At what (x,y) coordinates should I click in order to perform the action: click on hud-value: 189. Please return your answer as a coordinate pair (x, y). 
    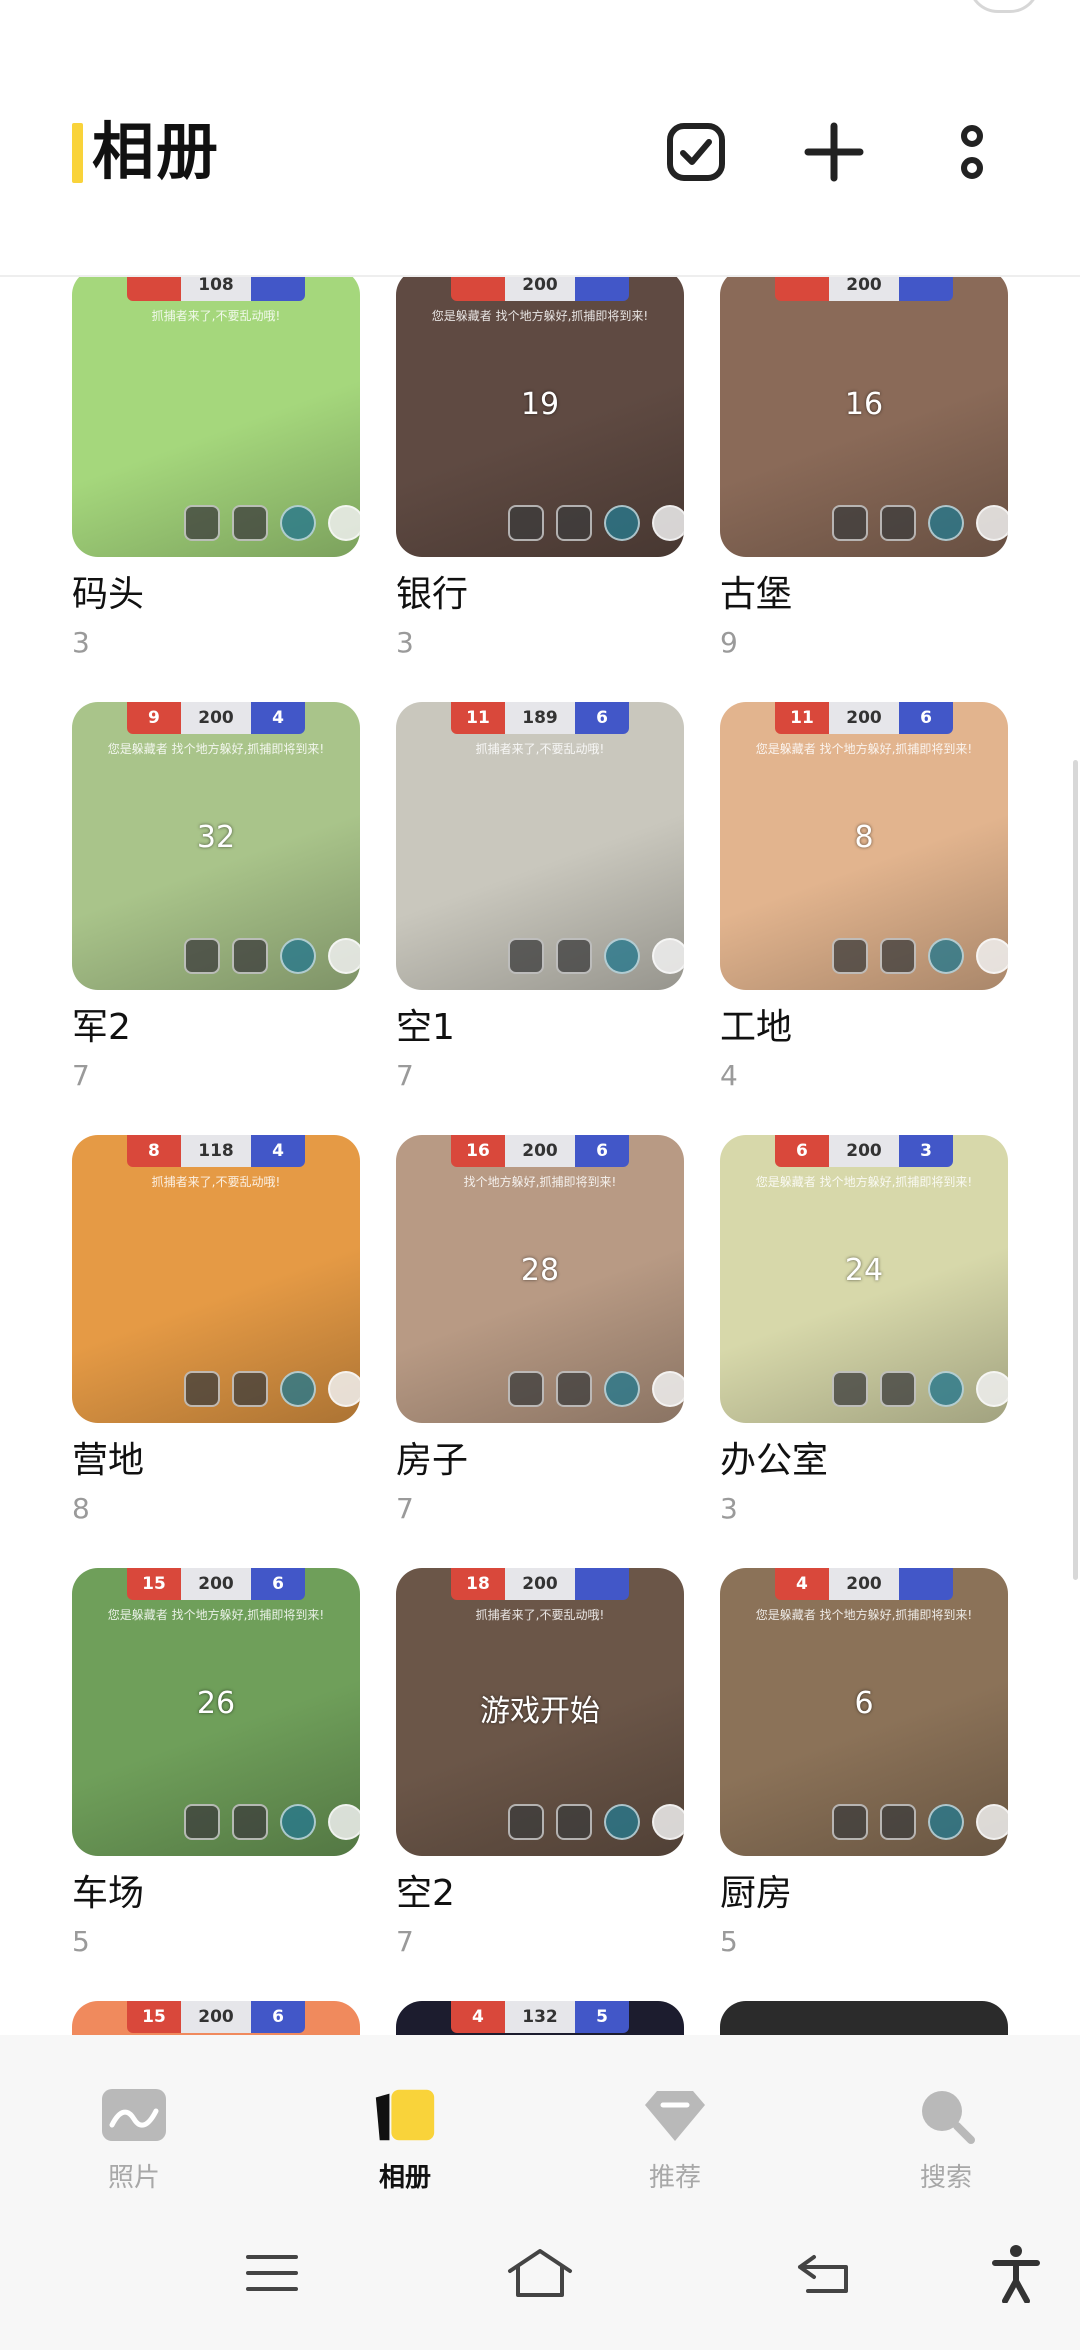
    Looking at the image, I should click on (540, 718).